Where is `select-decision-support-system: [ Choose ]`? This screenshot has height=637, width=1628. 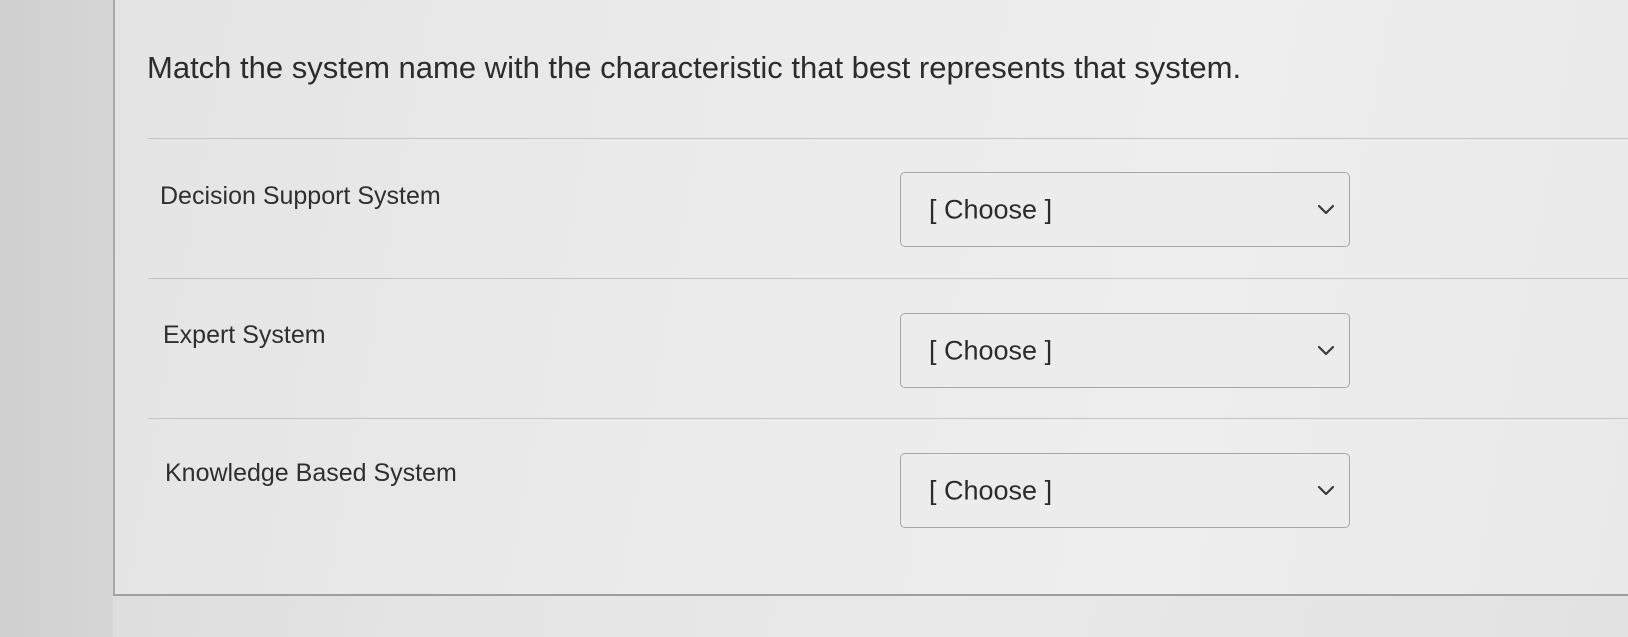 select-decision-support-system: [ Choose ] is located at coordinates (1125, 209).